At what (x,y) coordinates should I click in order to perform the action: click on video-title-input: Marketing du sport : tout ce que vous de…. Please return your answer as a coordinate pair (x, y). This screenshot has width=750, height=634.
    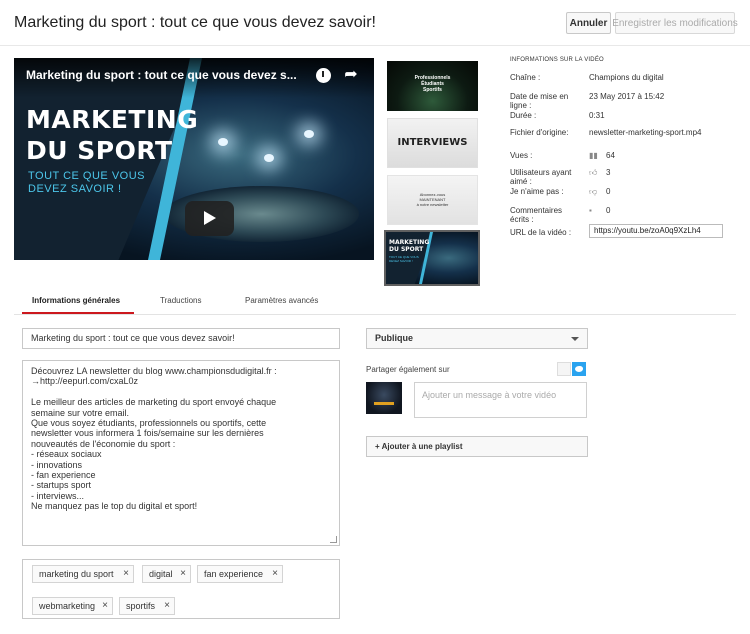
    Looking at the image, I should click on (181, 338).